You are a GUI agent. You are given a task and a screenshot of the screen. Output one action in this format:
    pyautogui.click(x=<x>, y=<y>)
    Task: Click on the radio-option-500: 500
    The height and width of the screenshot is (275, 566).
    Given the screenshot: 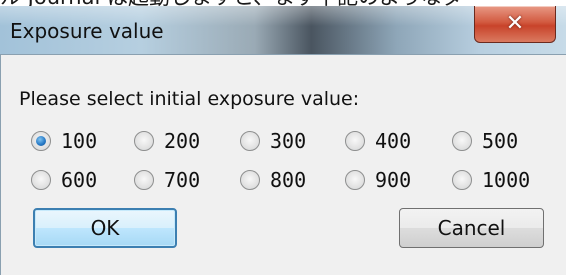 What is the action you would take?
    pyautogui.click(x=485, y=141)
    